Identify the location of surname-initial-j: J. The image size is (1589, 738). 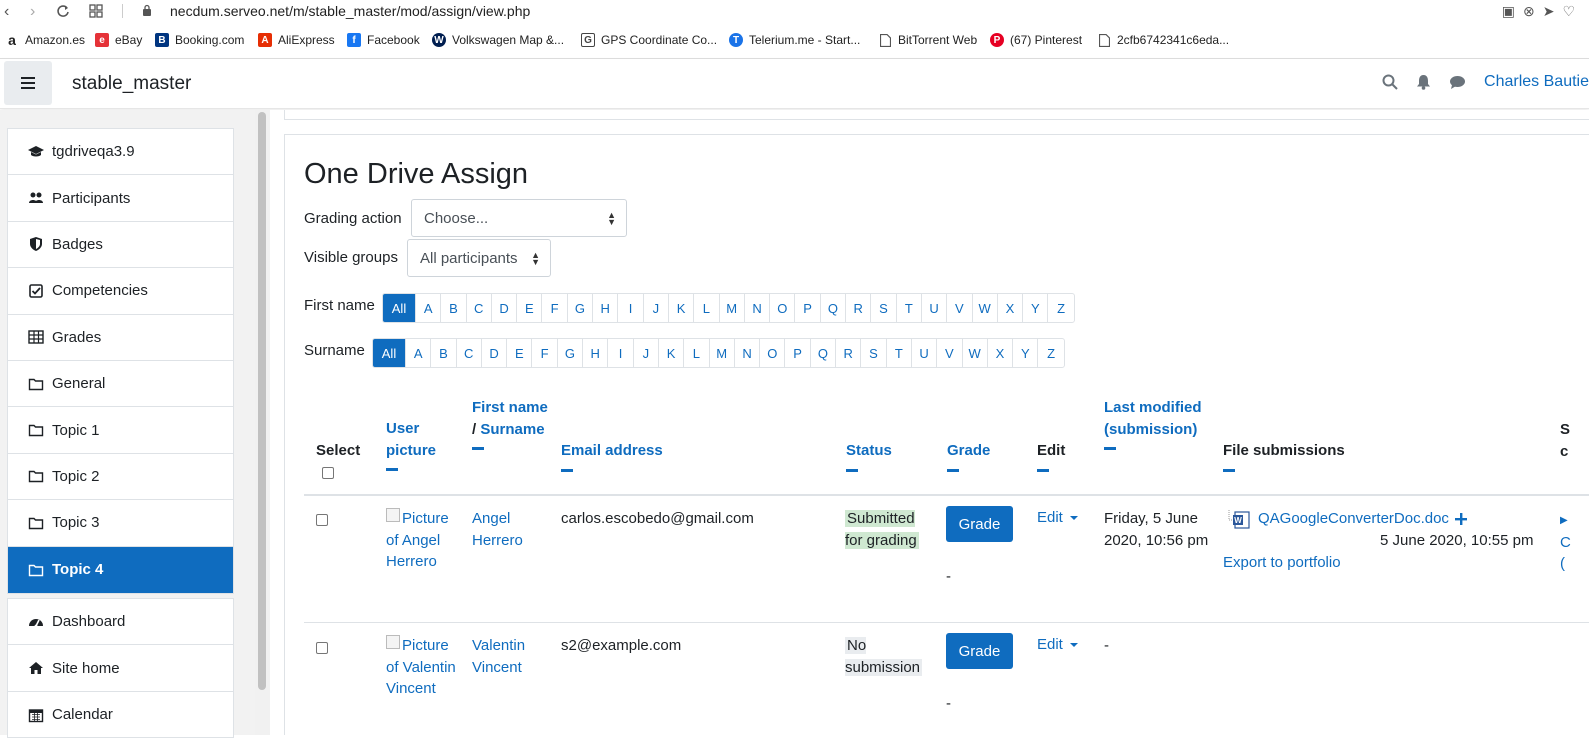
(646, 353).